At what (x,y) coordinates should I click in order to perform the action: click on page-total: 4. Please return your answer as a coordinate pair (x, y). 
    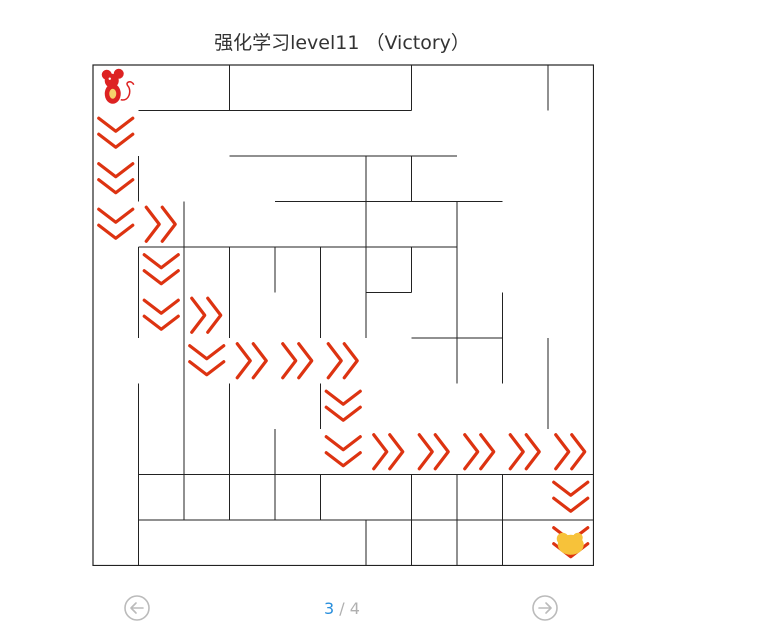
    Looking at the image, I should click on (354, 608).